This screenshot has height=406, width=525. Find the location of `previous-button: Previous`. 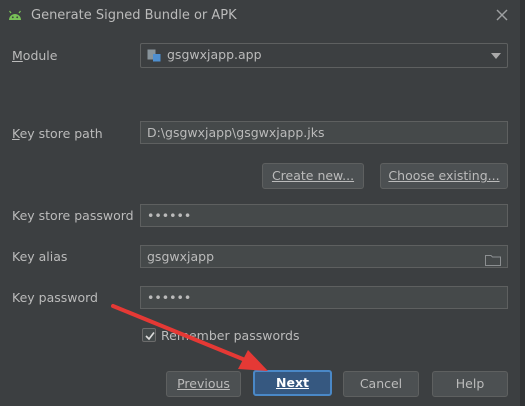

previous-button: Previous is located at coordinates (203, 384).